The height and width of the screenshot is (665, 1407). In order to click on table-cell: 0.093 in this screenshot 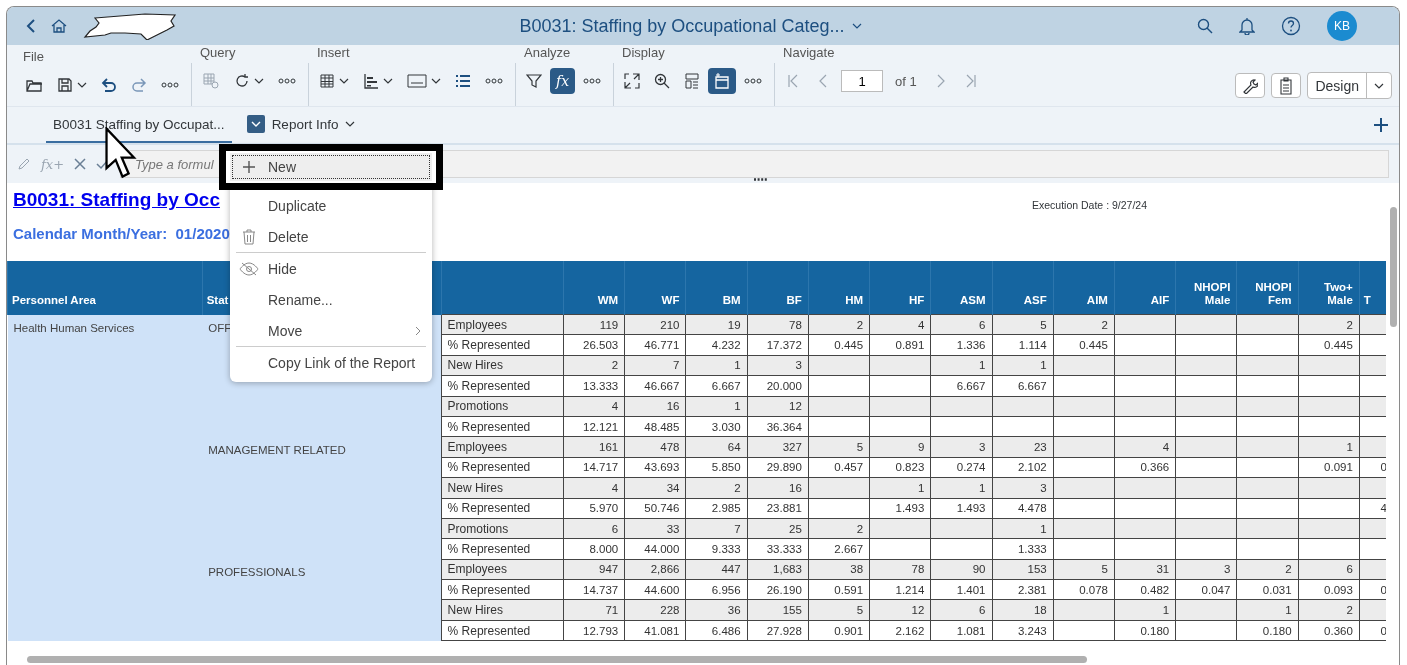, I will do `click(1329, 589)`.